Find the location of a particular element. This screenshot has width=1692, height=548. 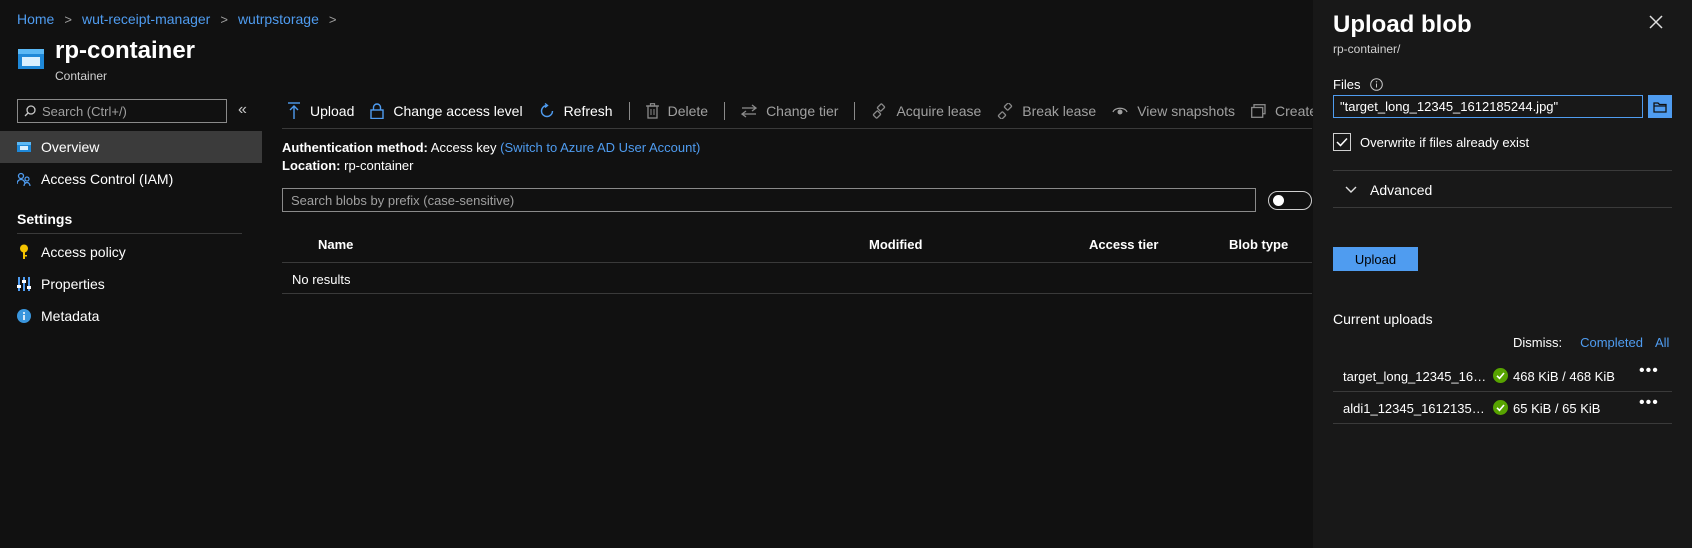

folder-icon is located at coordinates (1660, 107).